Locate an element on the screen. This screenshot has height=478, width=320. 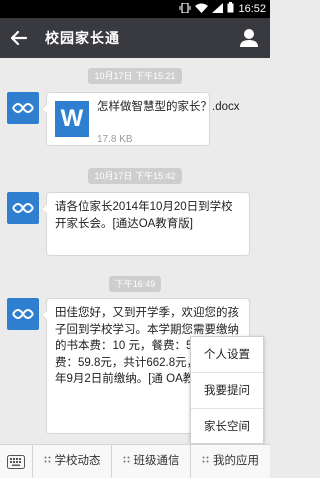
page-title: 校园家长通 is located at coordinates (82, 38).